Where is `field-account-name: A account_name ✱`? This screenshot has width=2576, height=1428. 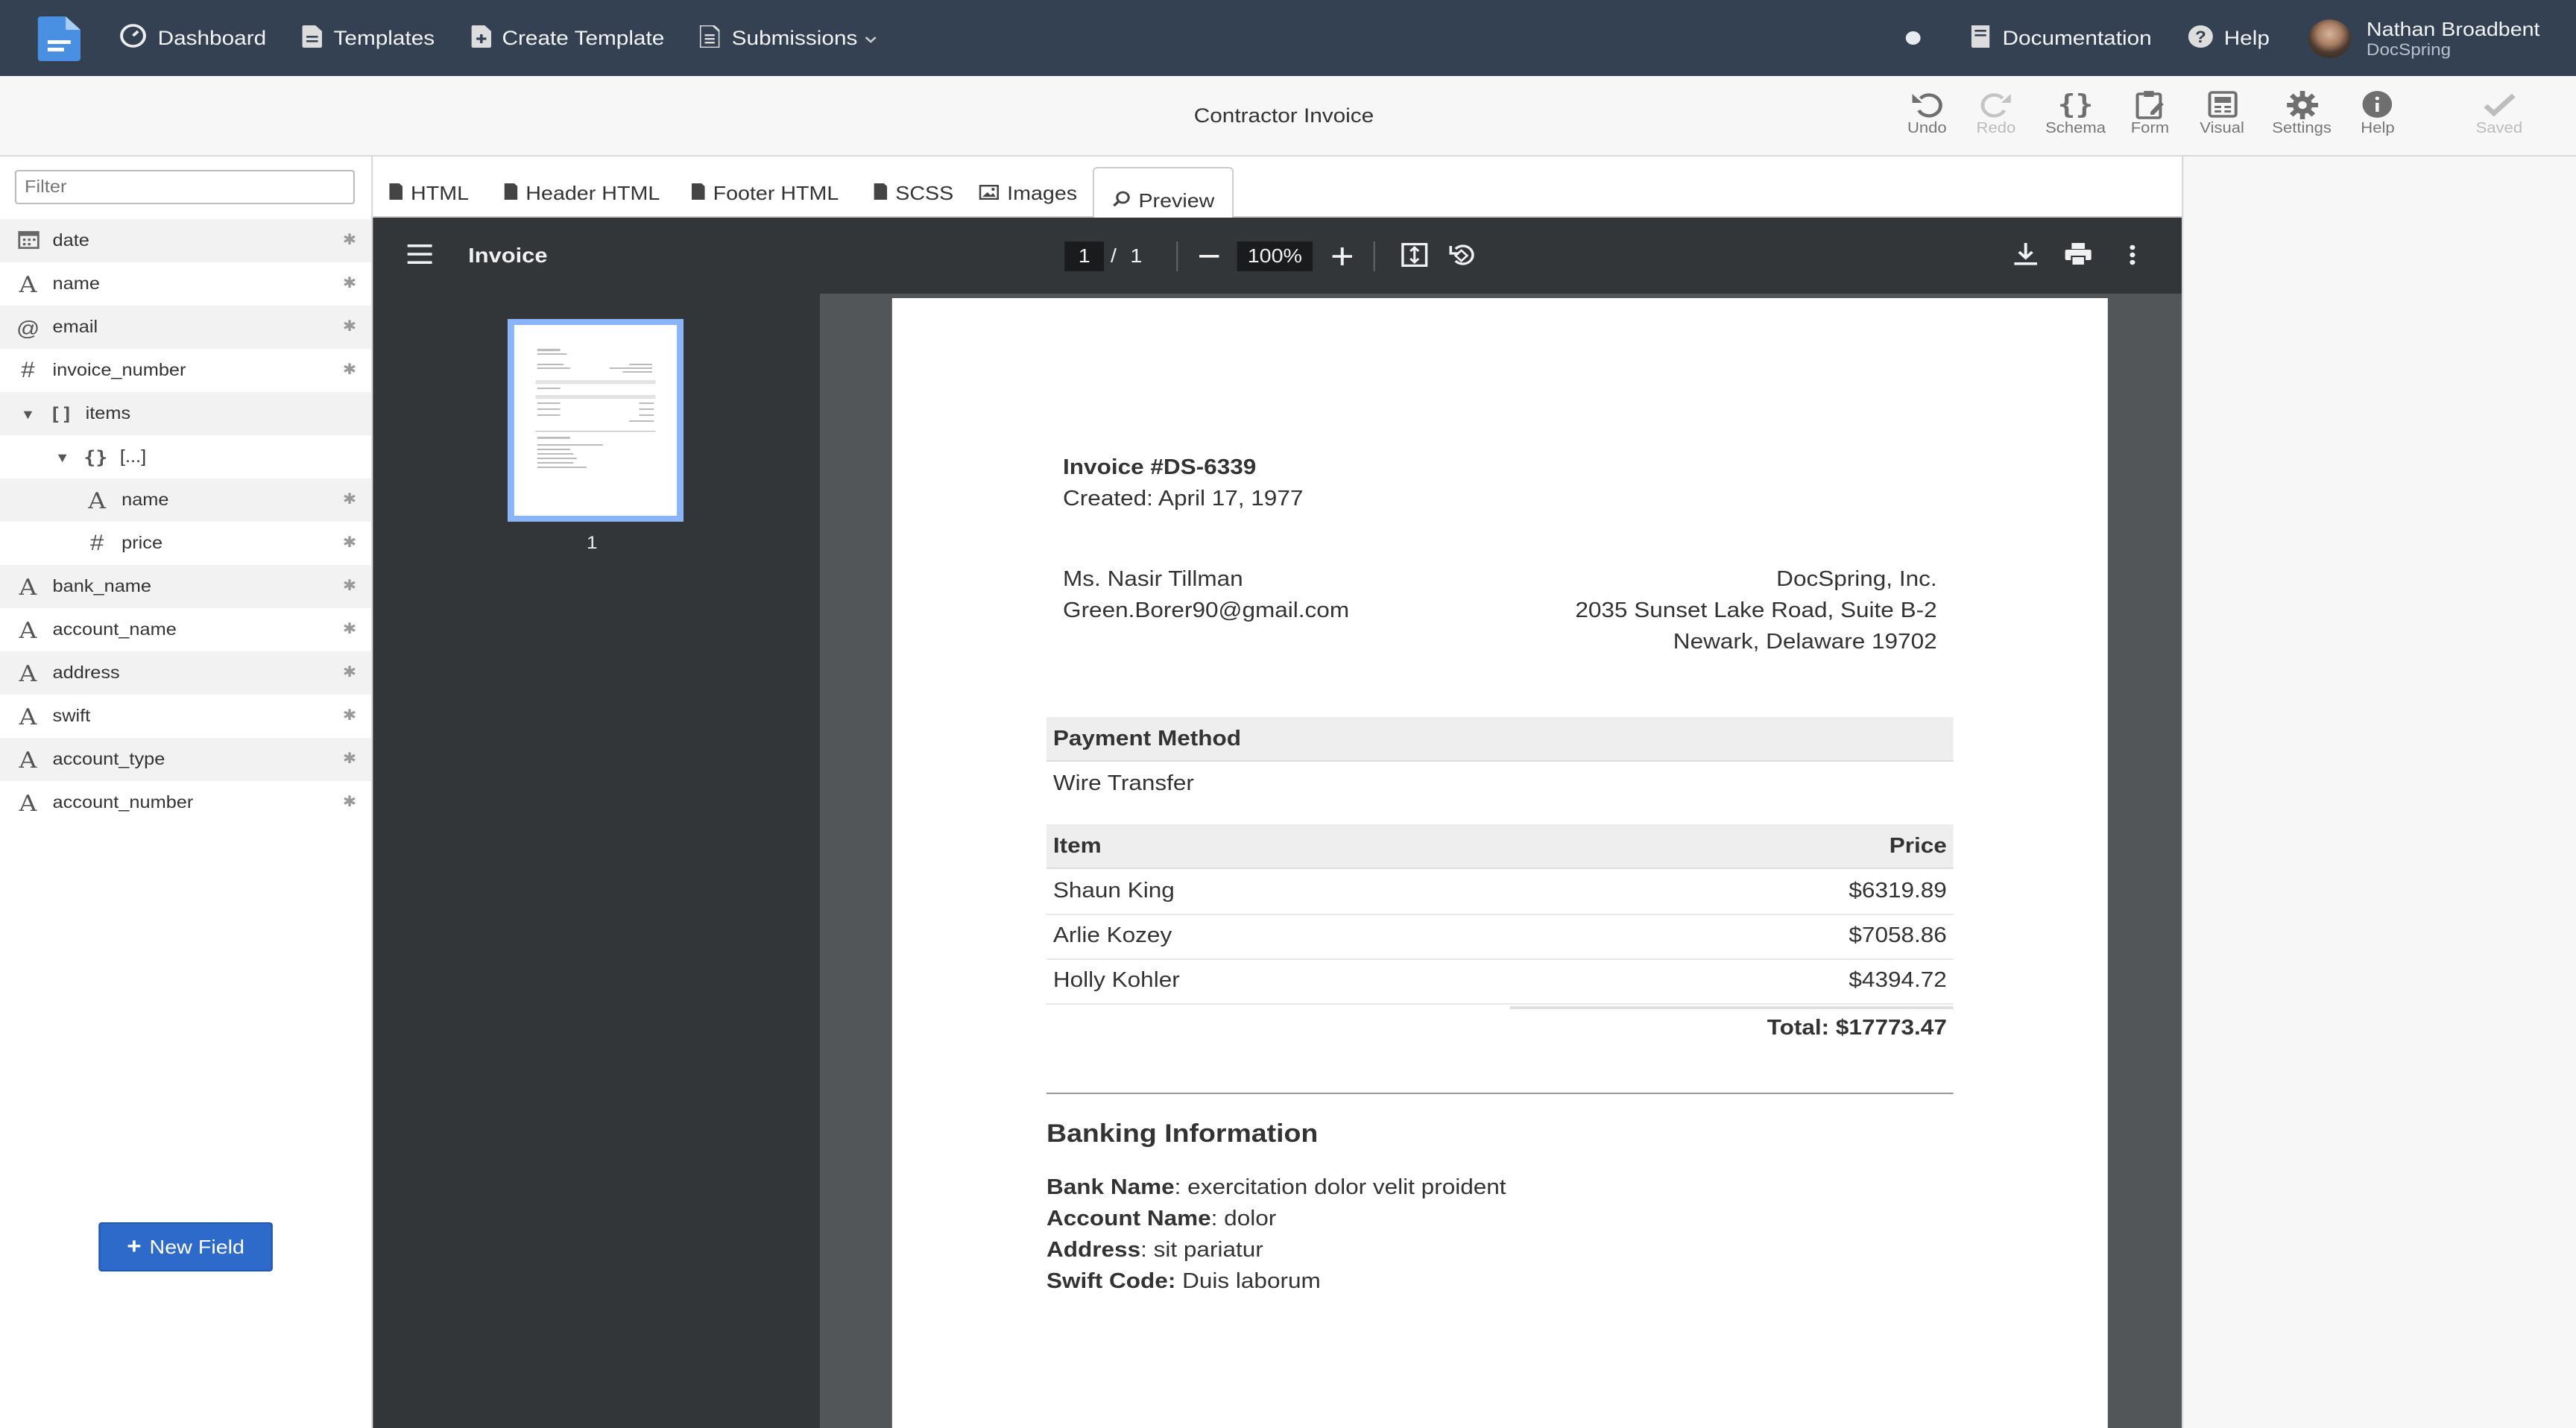 field-account-name: A account_name ✱ is located at coordinates (185, 629).